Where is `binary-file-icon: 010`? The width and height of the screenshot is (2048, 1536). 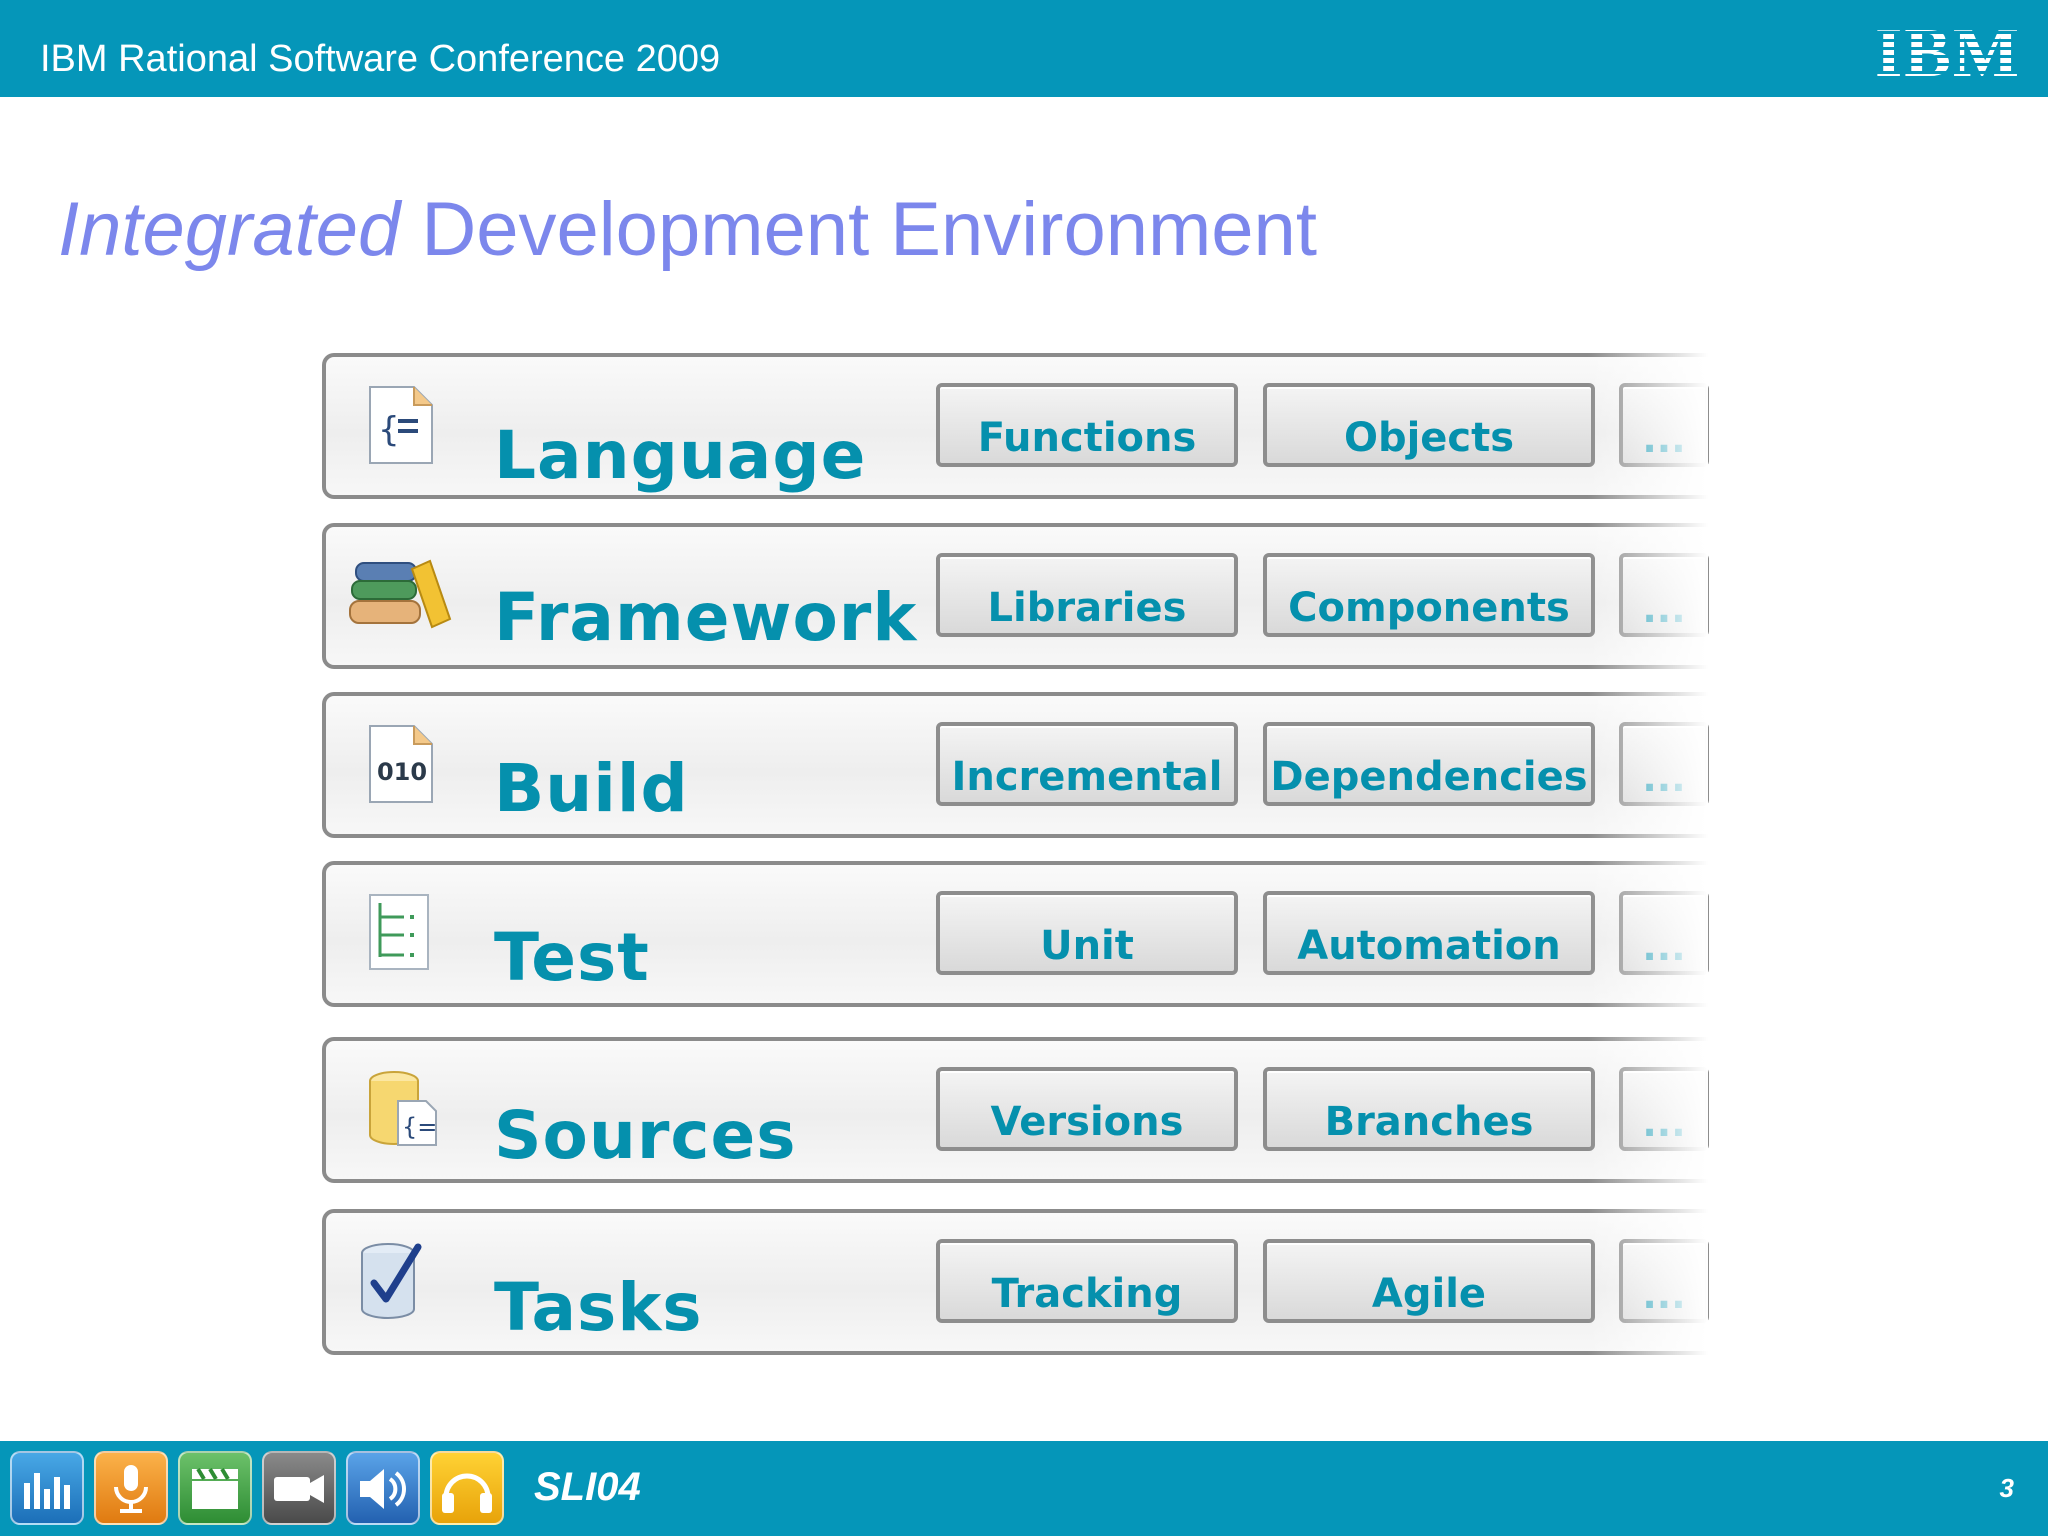 binary-file-icon: 010 is located at coordinates (401, 764).